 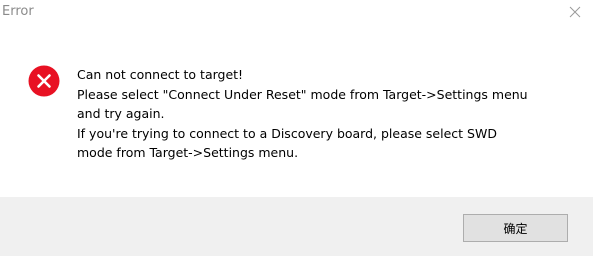 I want to click on title-bar: Error, so click(x=296, y=13).